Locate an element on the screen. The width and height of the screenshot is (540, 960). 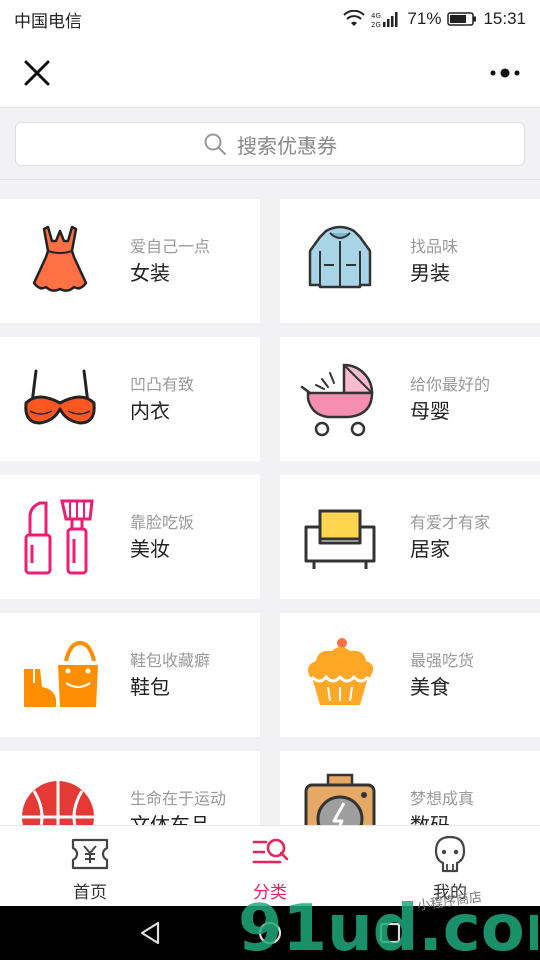
category-card-baby: 给你最好的 母婴 is located at coordinates (410, 399).